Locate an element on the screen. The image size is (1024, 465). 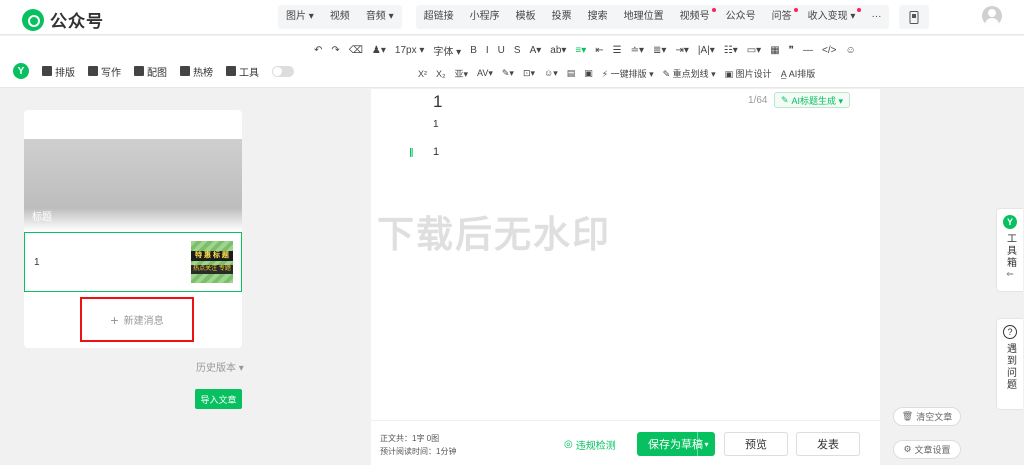
assistant-tool-4: 工具 is located at coordinates (242, 71).